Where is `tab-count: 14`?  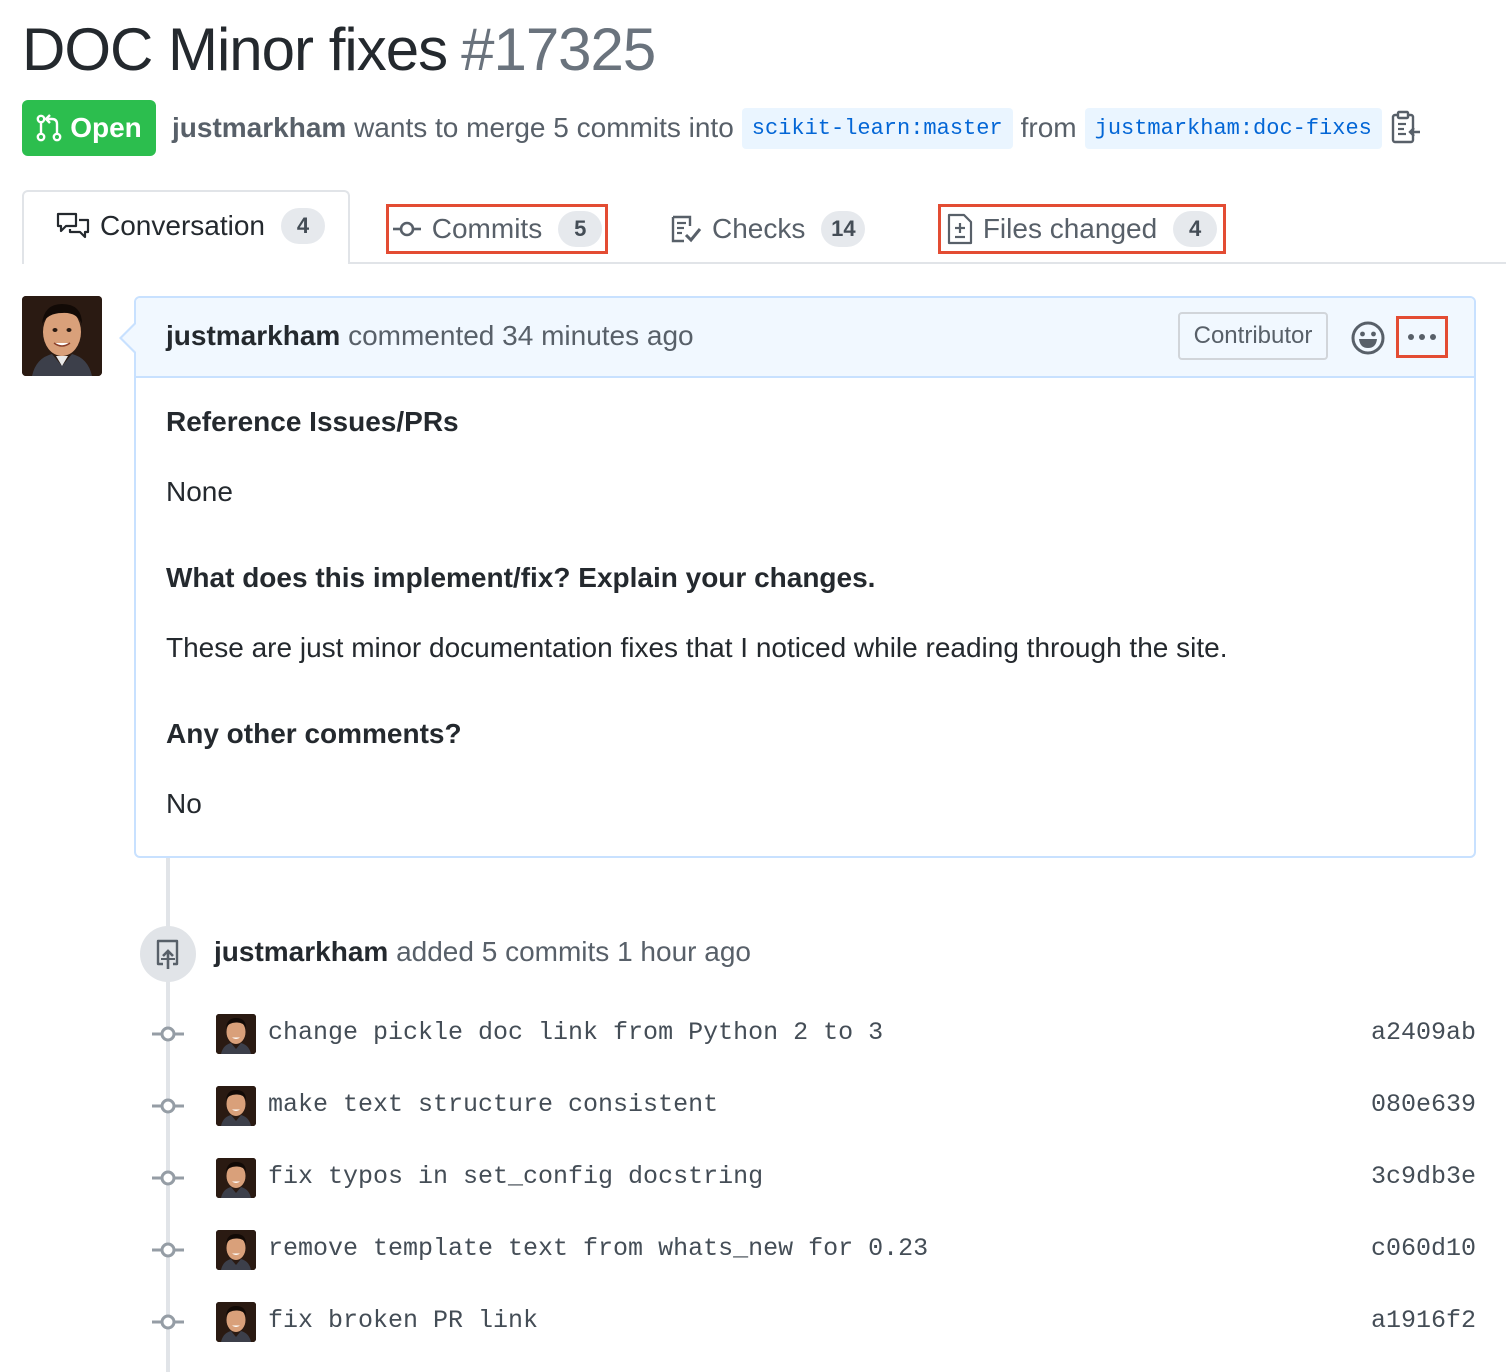 tab-count: 14 is located at coordinates (843, 229).